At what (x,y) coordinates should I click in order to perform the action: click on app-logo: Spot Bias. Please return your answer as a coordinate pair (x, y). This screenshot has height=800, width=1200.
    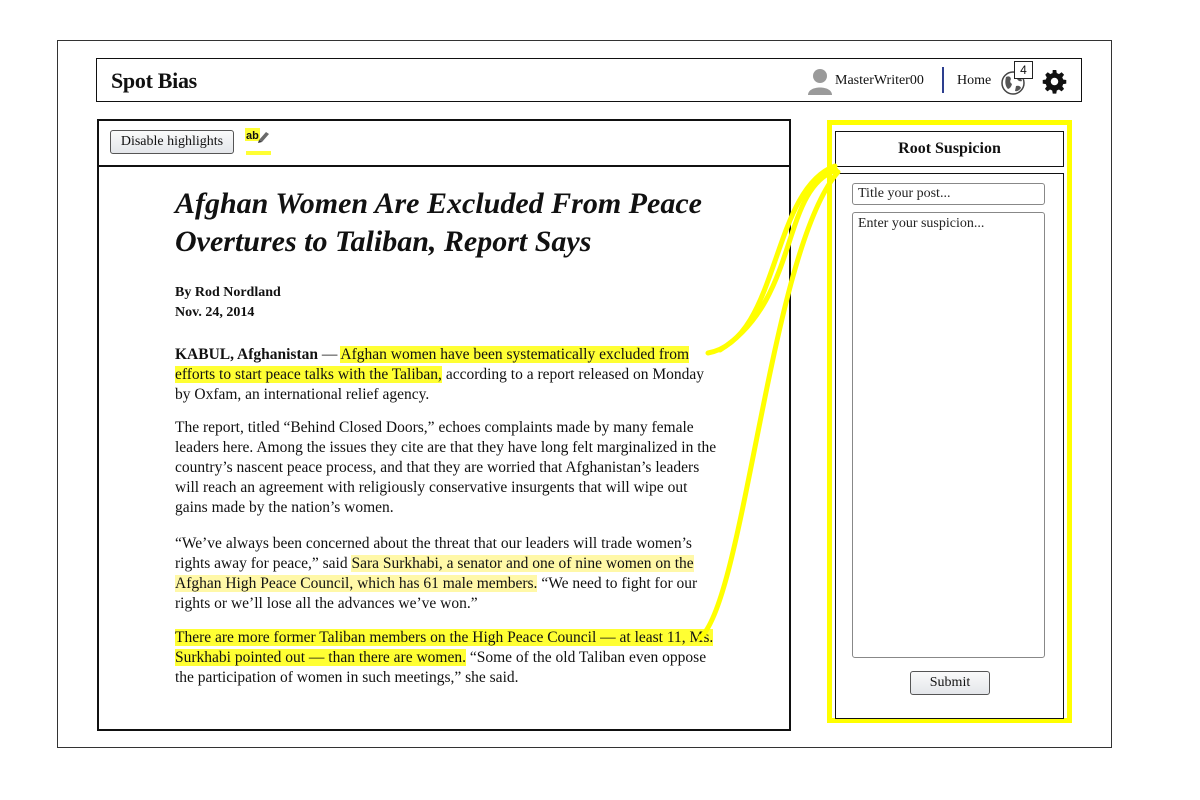
    Looking at the image, I should click on (154, 81).